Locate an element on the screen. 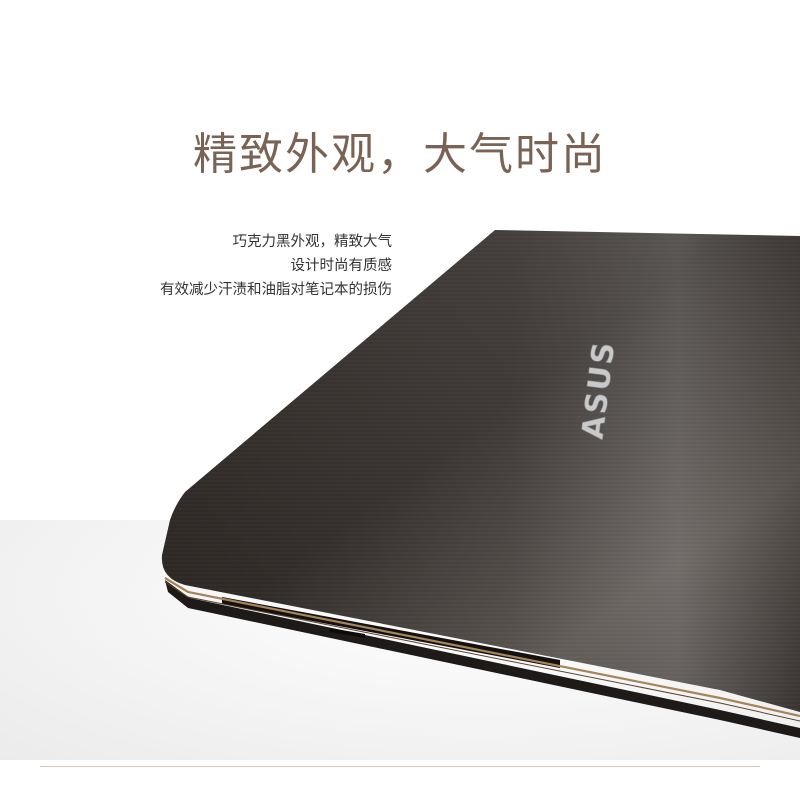 The width and height of the screenshot is (800, 800). bottom-strip is located at coordinates (400, 783).